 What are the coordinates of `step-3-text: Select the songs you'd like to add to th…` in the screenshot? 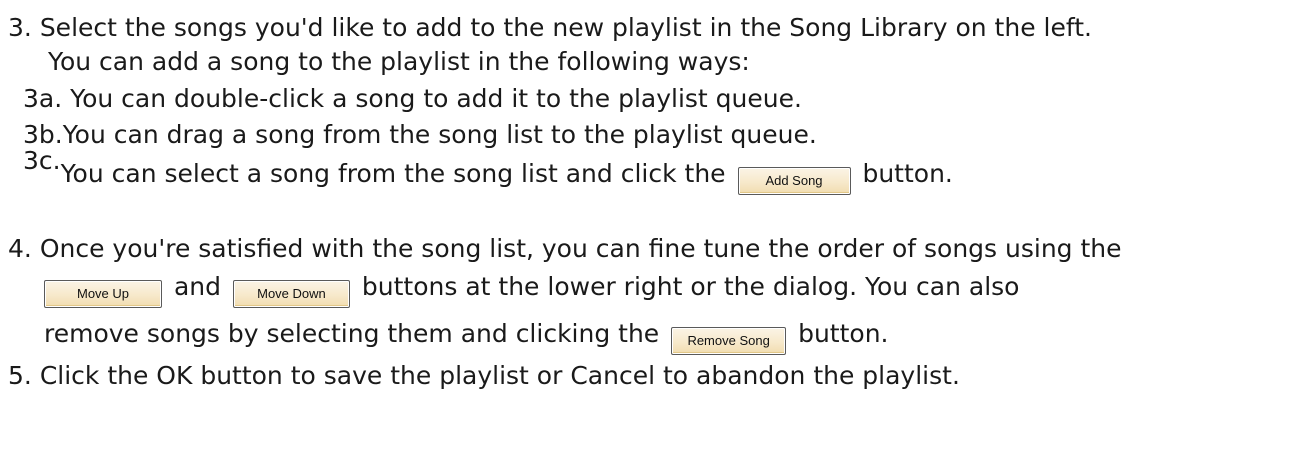 It's located at (565, 27).